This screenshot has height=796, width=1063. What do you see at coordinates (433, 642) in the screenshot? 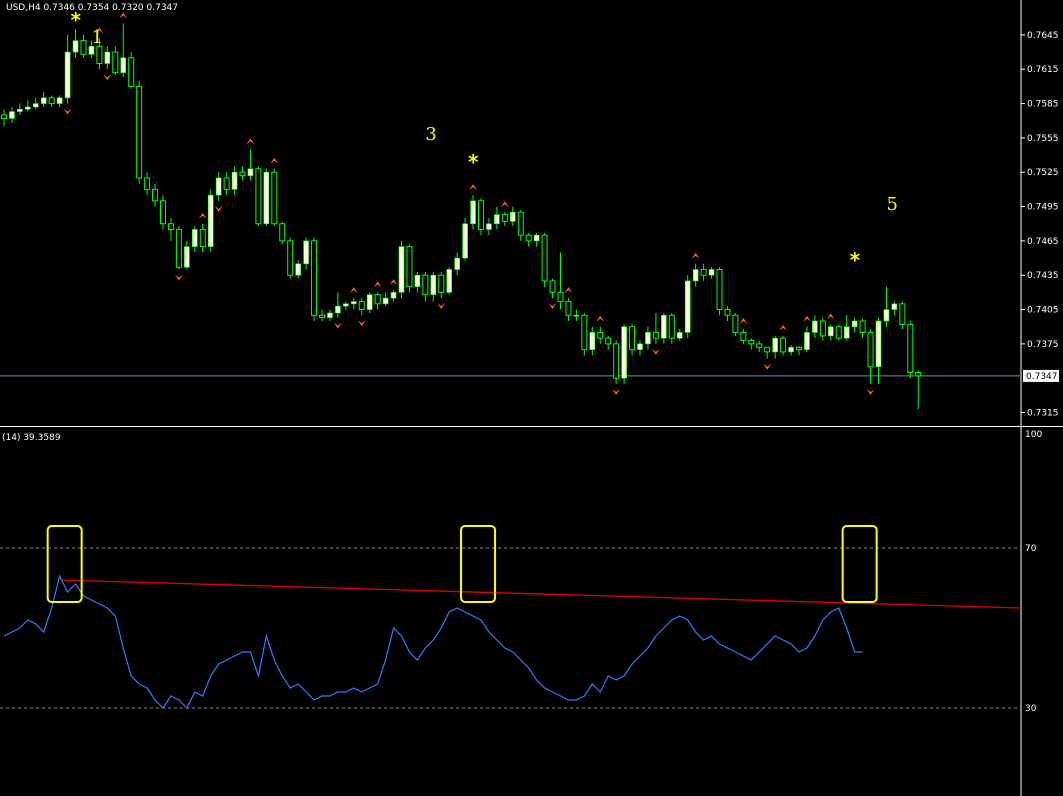
I see `indicator-series-line` at bounding box center [433, 642].